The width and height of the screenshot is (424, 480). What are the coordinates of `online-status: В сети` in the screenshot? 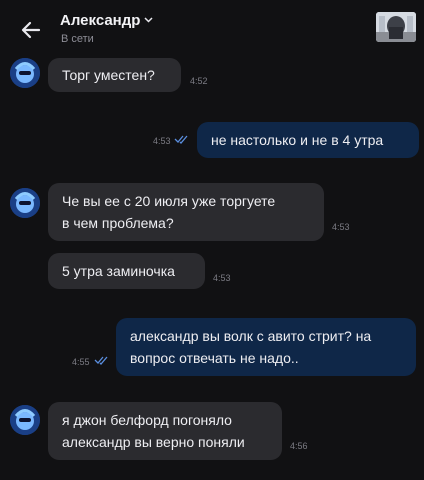 It's located at (77, 39).